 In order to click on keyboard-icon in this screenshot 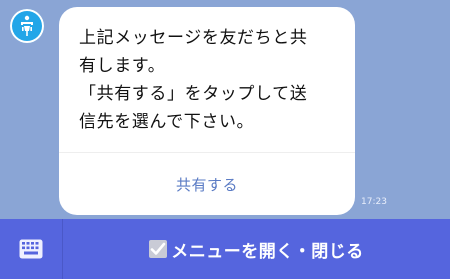, I will do `click(31, 249)`.